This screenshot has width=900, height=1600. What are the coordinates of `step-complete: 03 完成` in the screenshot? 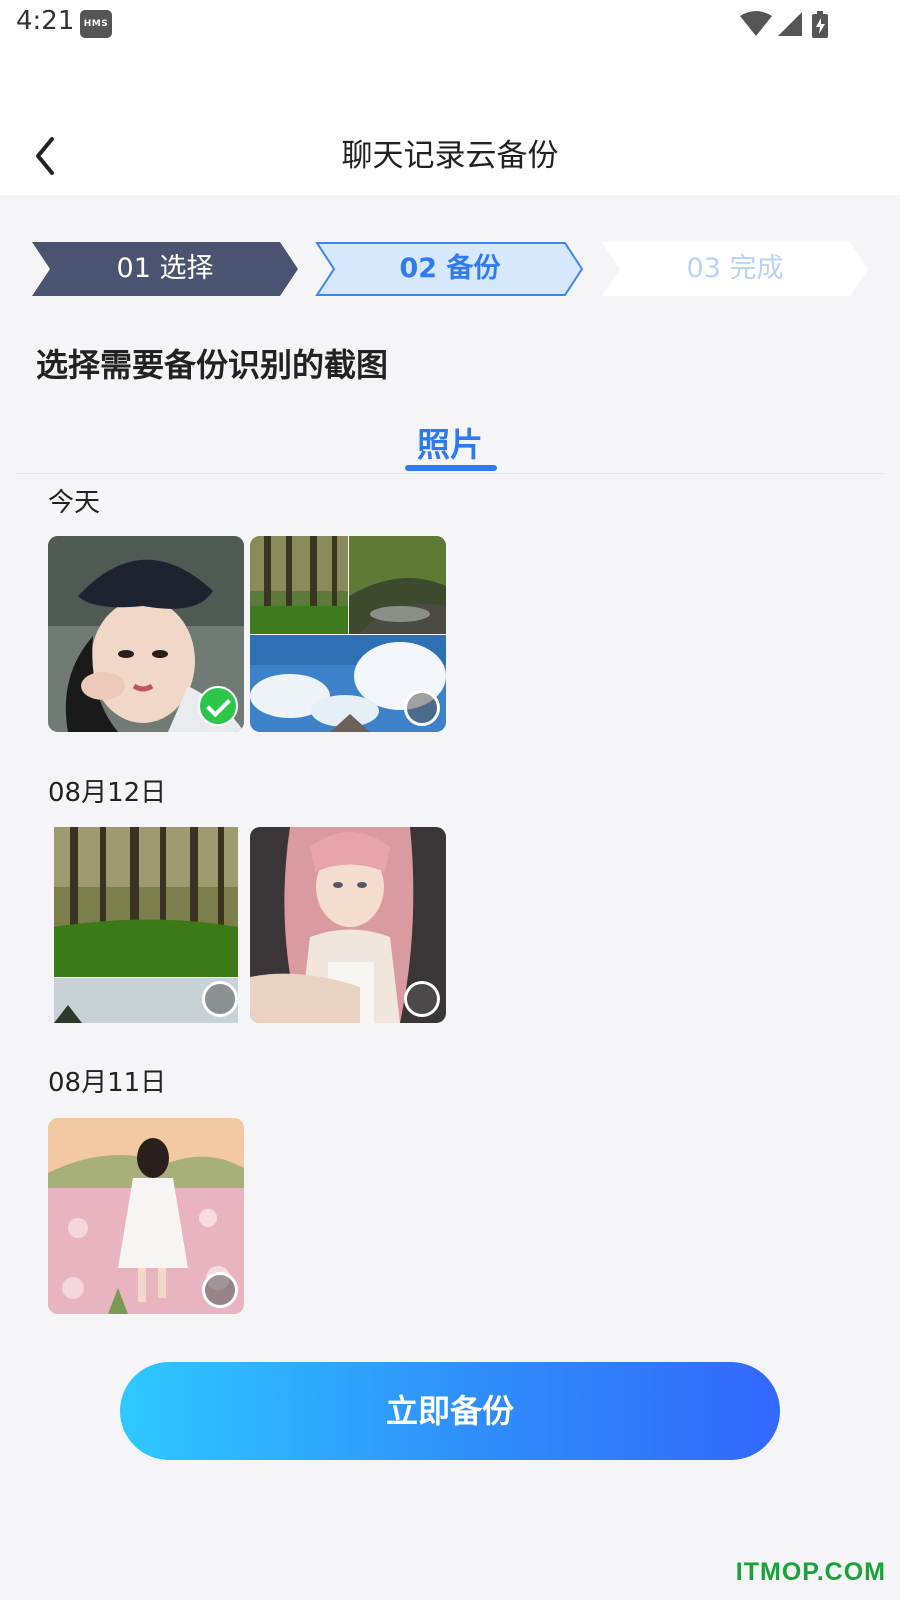 It's located at (735, 269).